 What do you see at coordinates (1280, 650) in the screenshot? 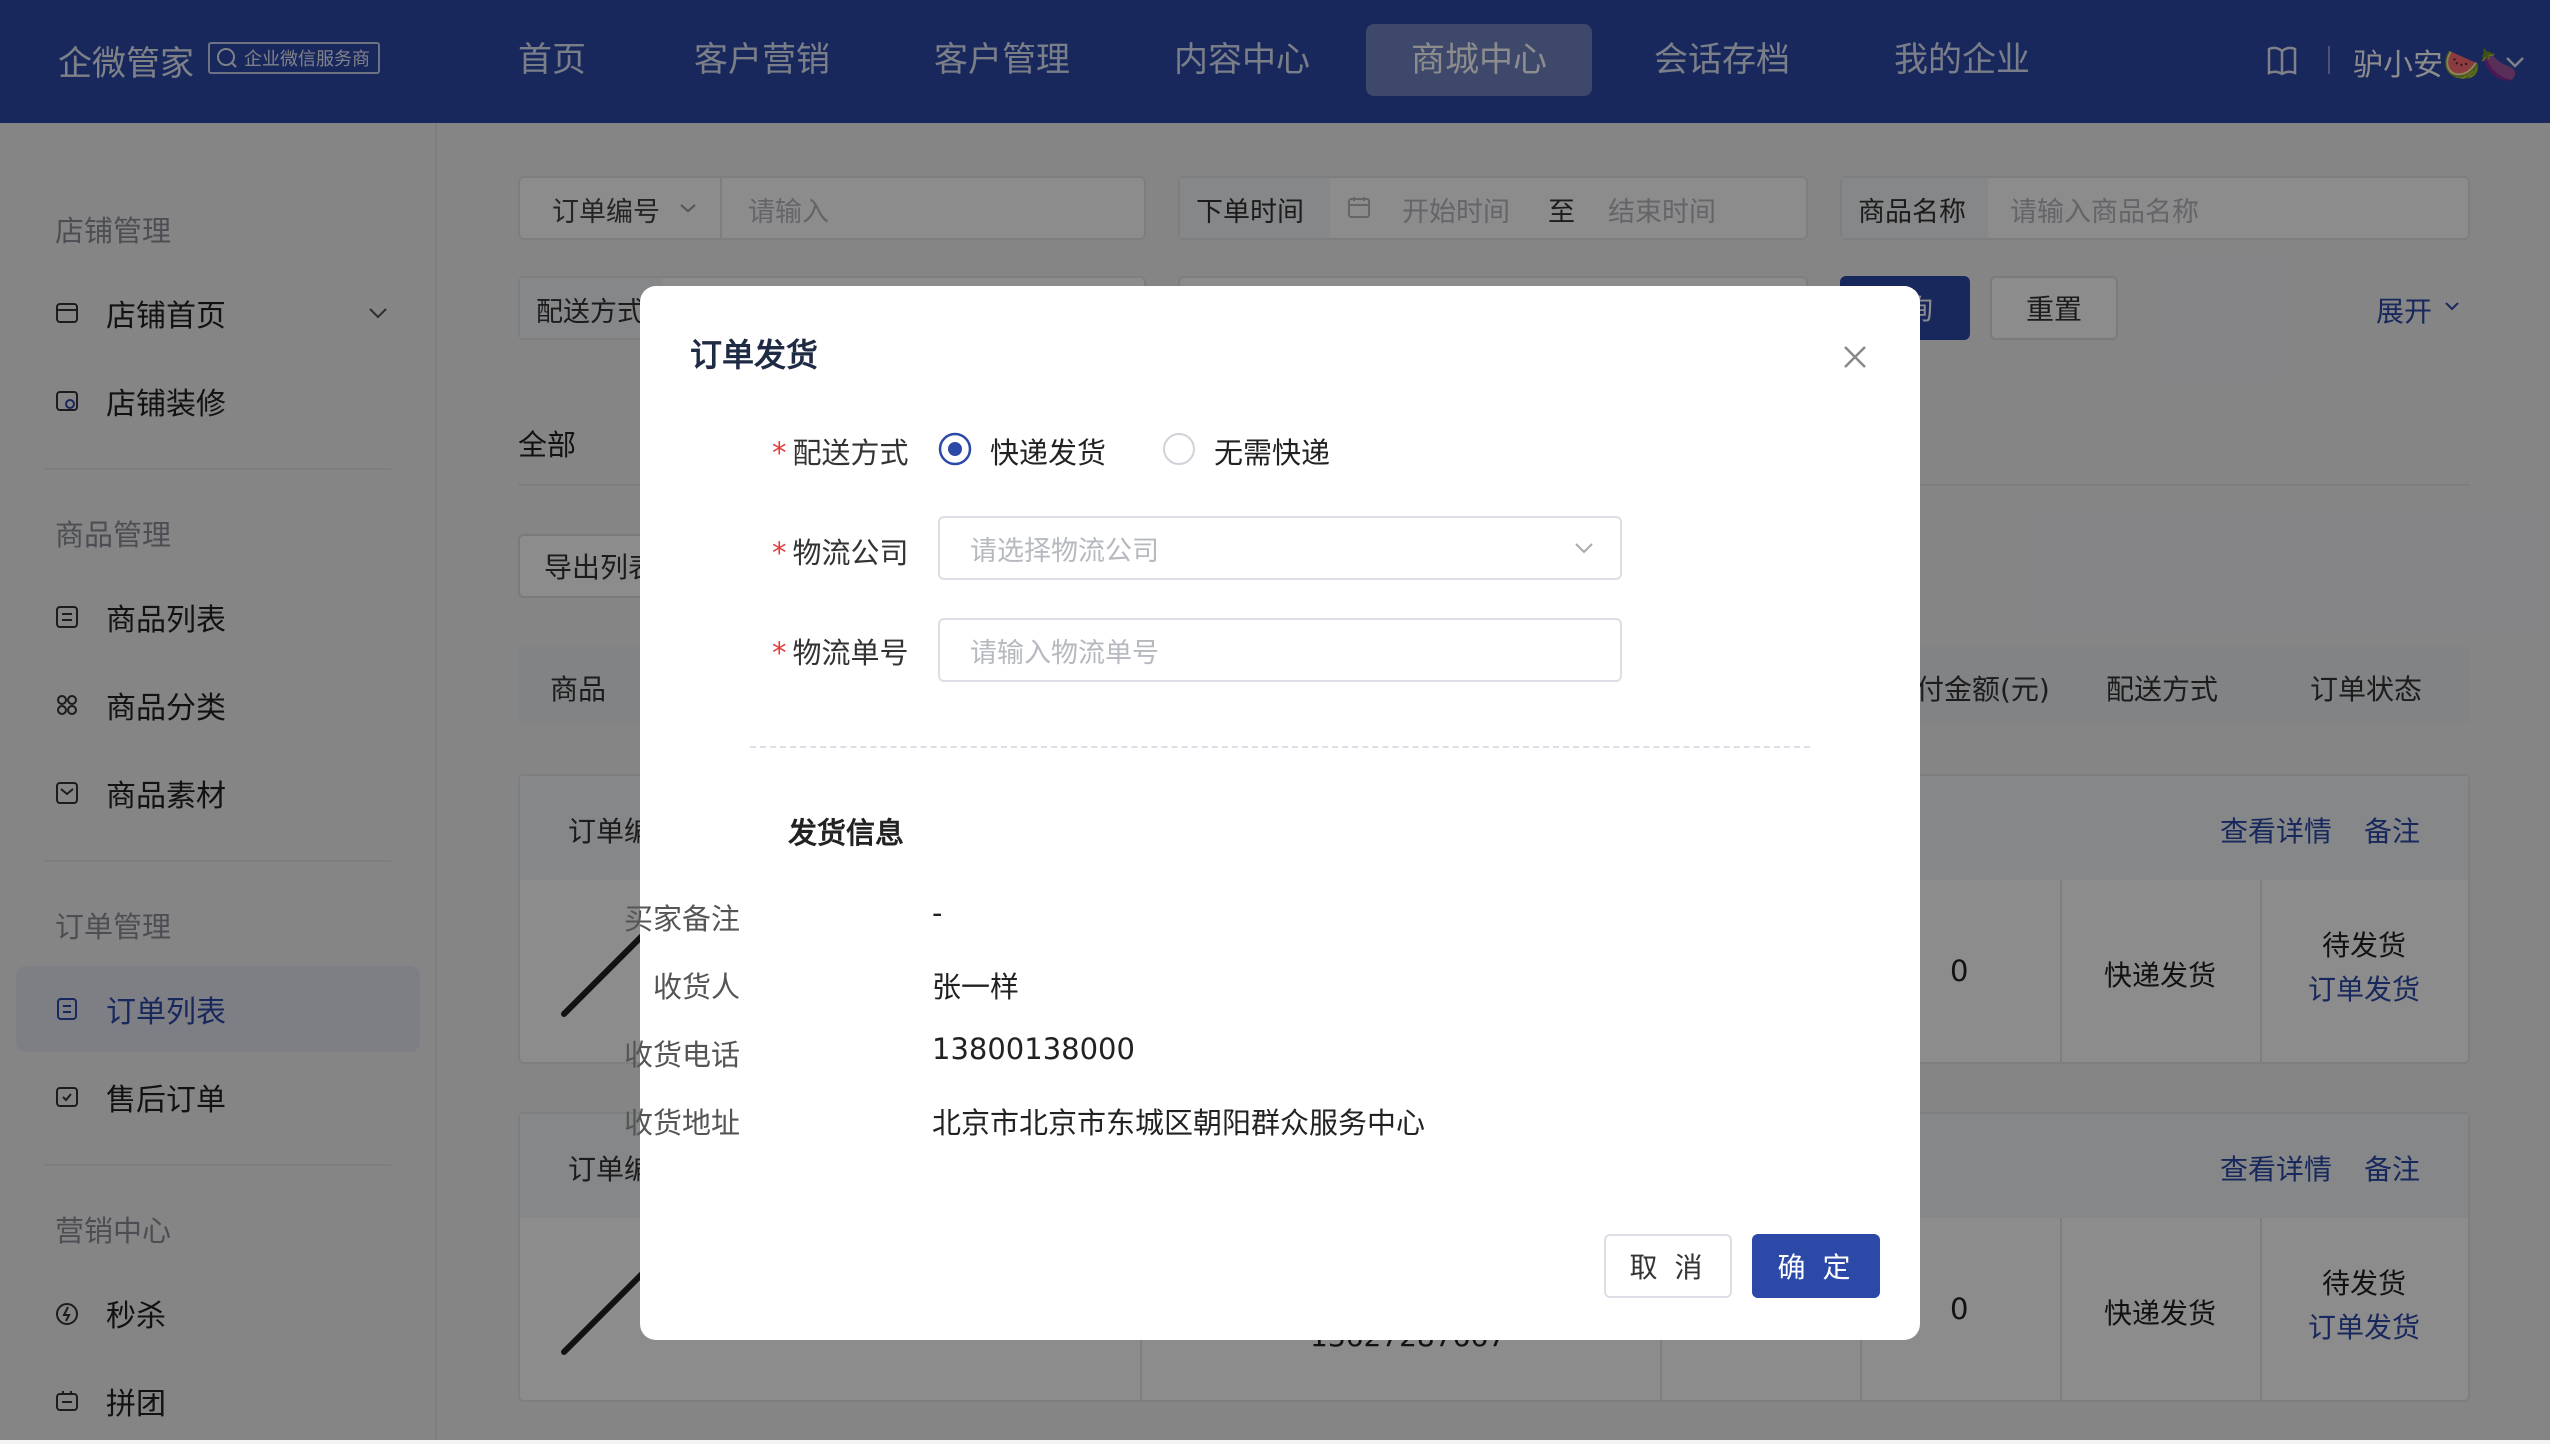
I see `tracking-number-input: 请输入物流单号` at bounding box center [1280, 650].